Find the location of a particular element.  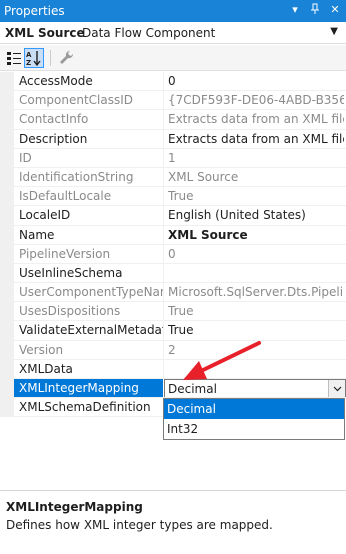

property-row: Version 2 is located at coordinates (173, 350).